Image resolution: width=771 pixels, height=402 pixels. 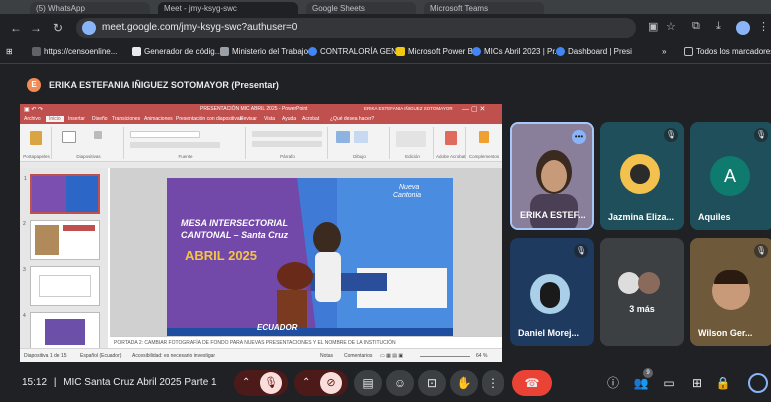 I want to click on tab-meet: Meet - jmy-ksyg-swc, so click(x=228, y=8).